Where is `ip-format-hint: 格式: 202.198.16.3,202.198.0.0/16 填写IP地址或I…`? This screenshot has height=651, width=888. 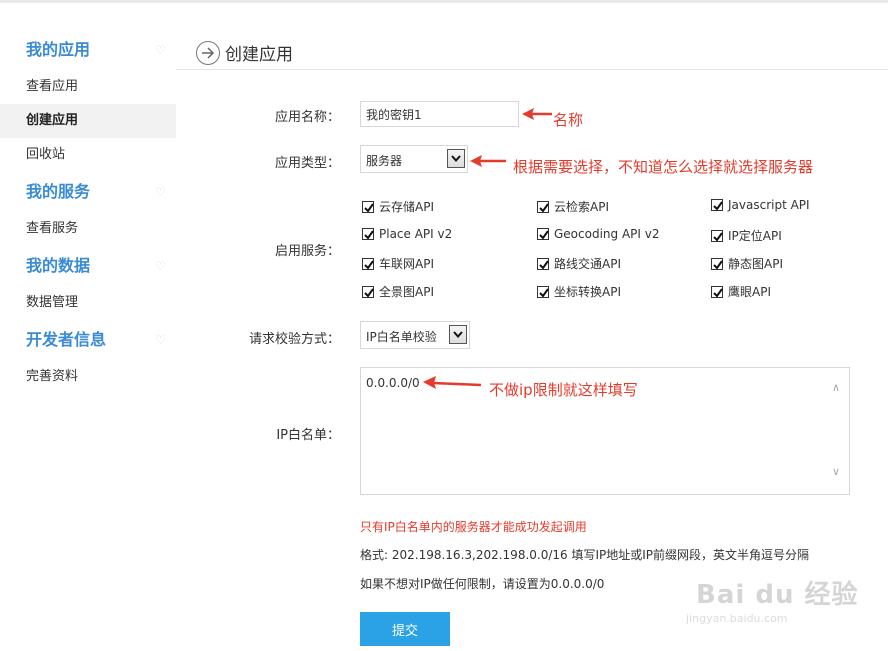
ip-format-hint: 格式: 202.198.16.3,202.198.0.0/16 填写IP地址或I… is located at coordinates (585, 555).